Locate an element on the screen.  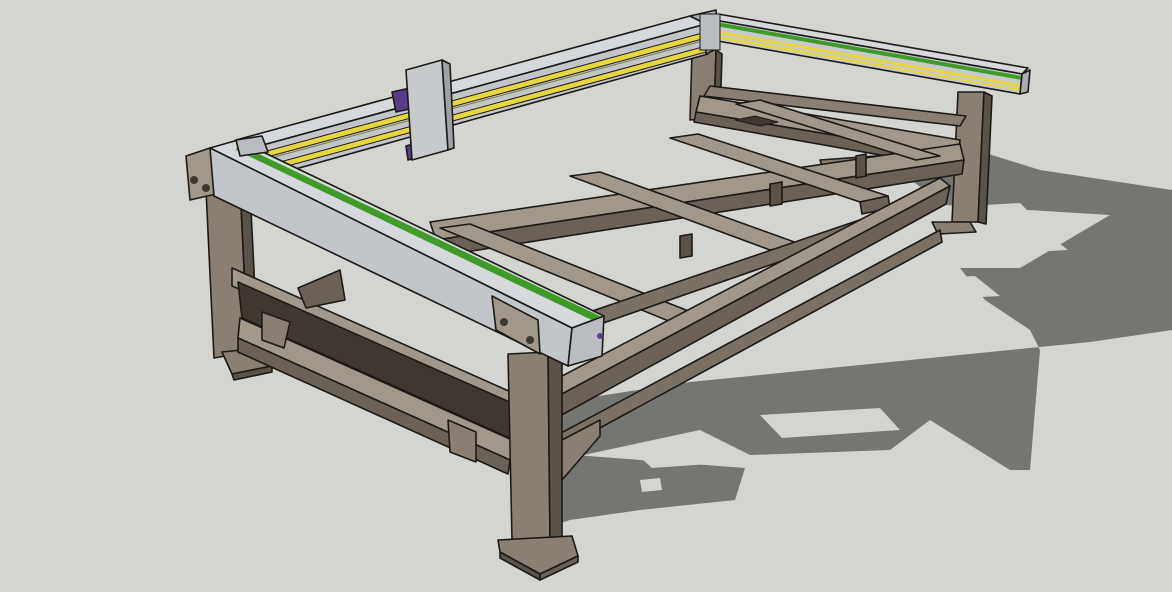
z-plate is located at coordinates (427, 110).